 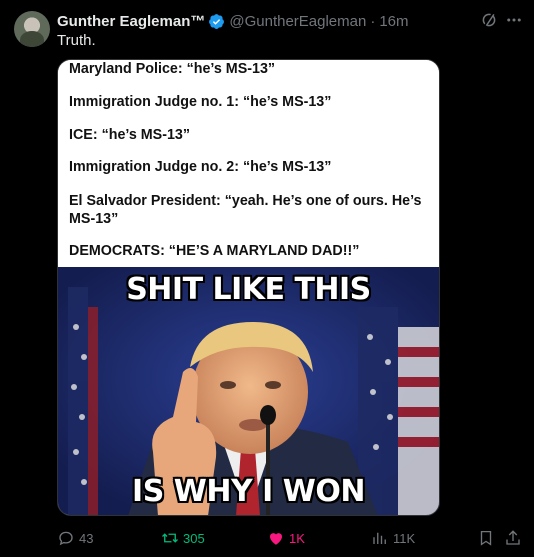 I want to click on repost-button: 305, so click(x=183, y=538).